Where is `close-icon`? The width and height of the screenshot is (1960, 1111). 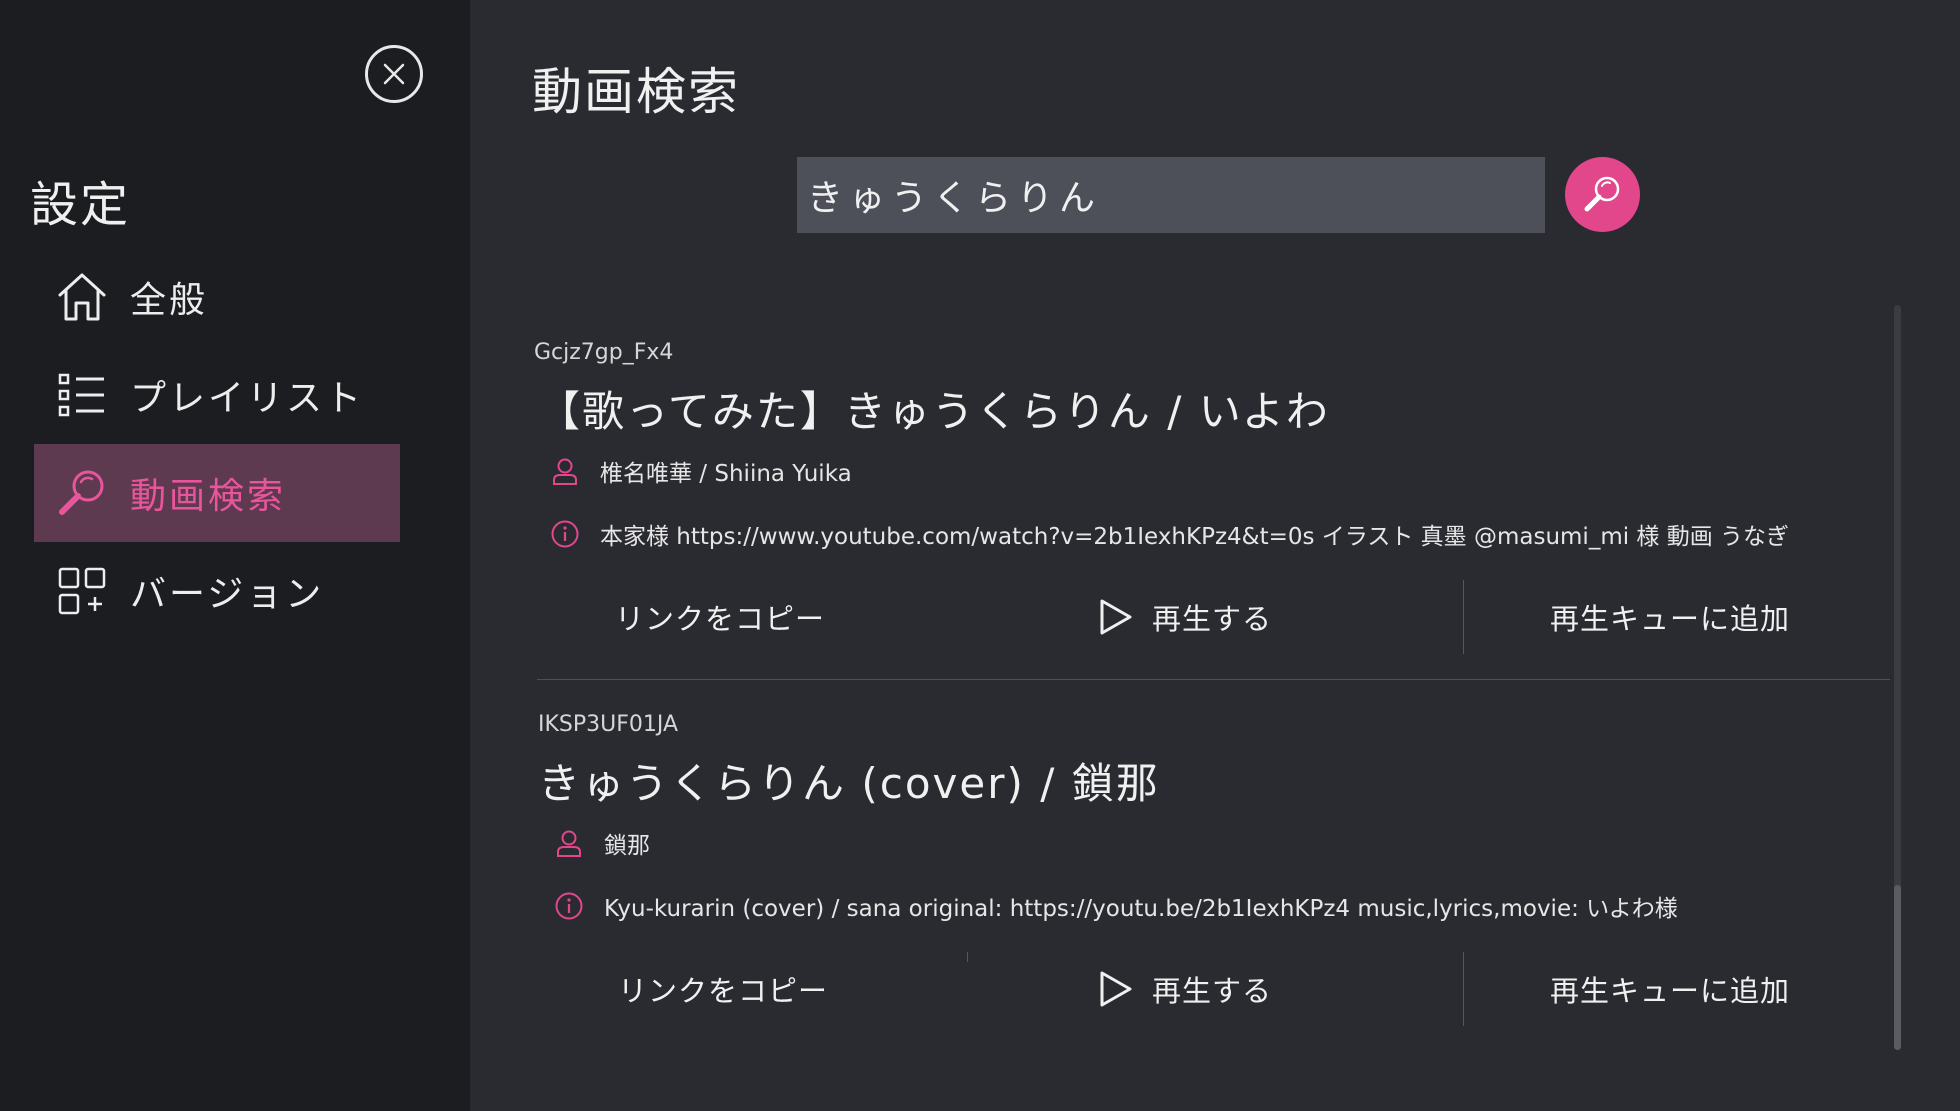 close-icon is located at coordinates (394, 74).